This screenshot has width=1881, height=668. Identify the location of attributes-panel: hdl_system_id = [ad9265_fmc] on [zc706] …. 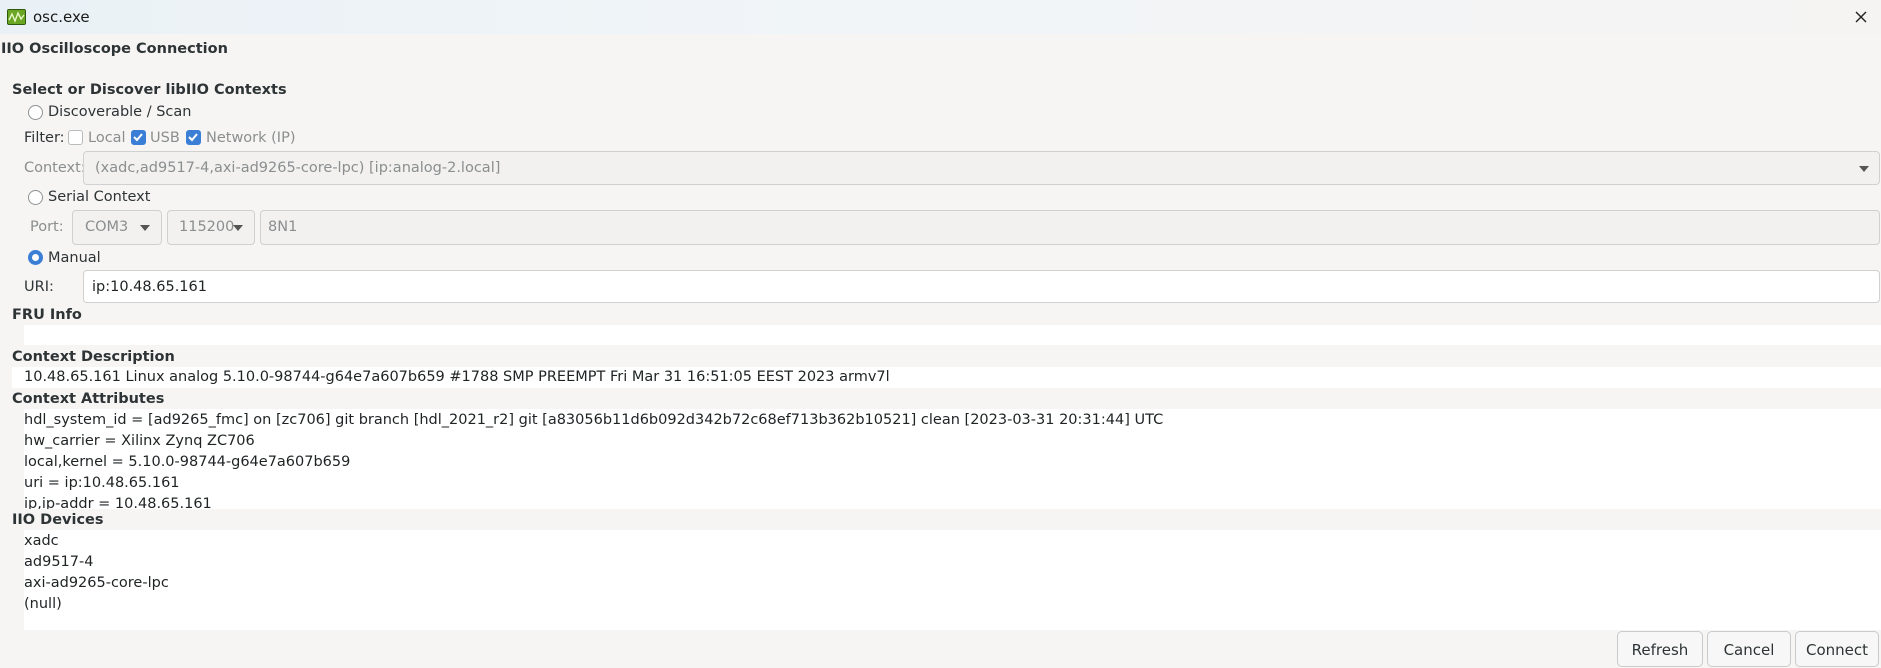
(952, 459).